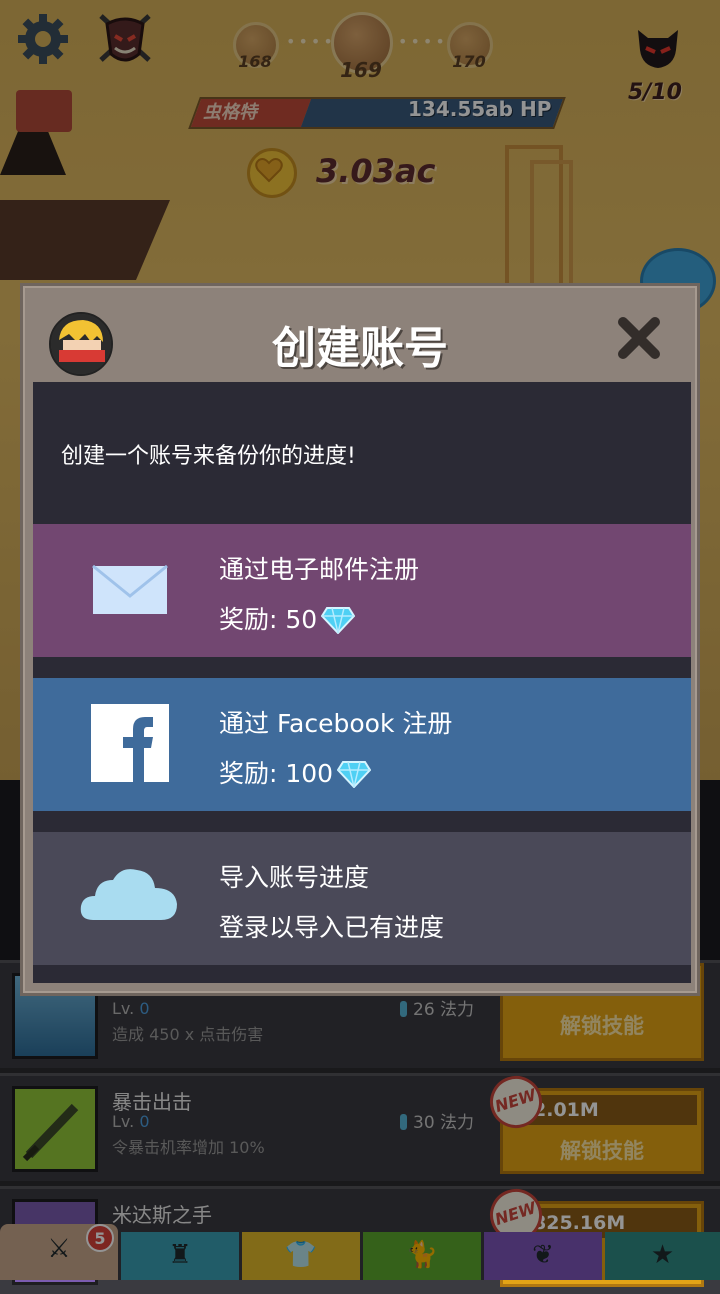 The image size is (720, 1294). Describe the element at coordinates (129, 897) in the screenshot. I see `cloud-icon` at that location.